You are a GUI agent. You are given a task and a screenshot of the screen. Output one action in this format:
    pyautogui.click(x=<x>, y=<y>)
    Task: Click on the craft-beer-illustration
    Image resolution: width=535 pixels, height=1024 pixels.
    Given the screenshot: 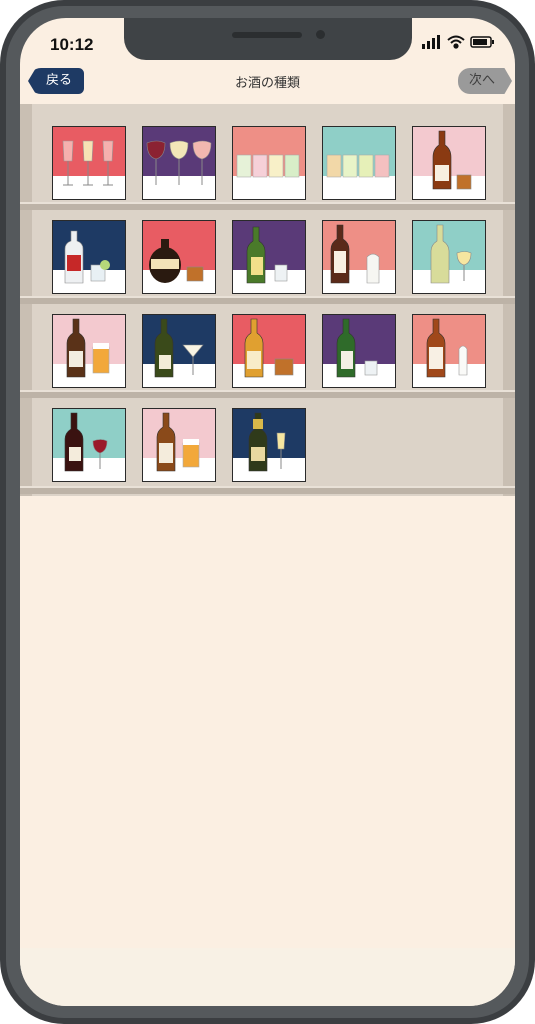 What is the action you would take?
    pyautogui.click(x=178, y=442)
    